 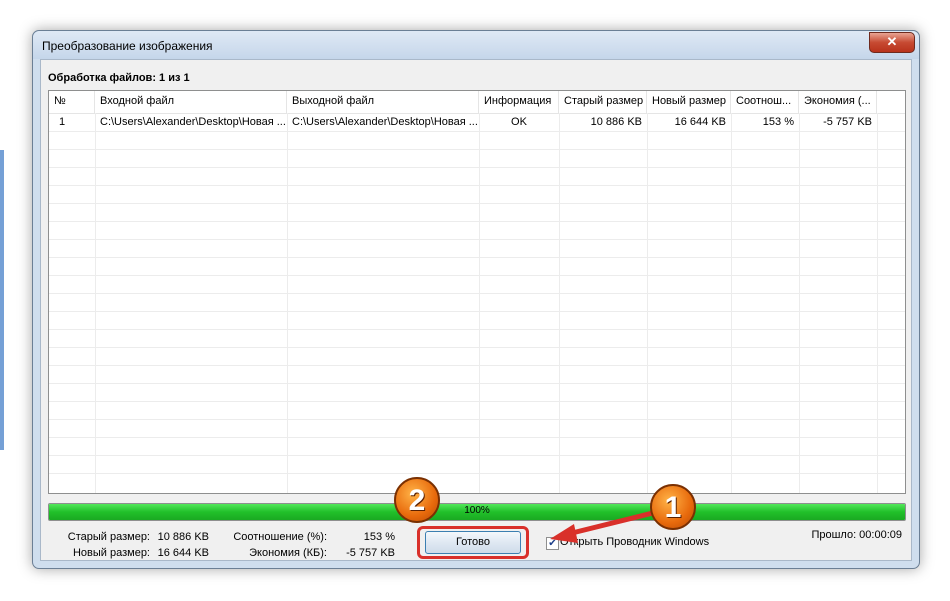 What do you see at coordinates (519, 122) in the screenshot?
I see `cell-info: OK` at bounding box center [519, 122].